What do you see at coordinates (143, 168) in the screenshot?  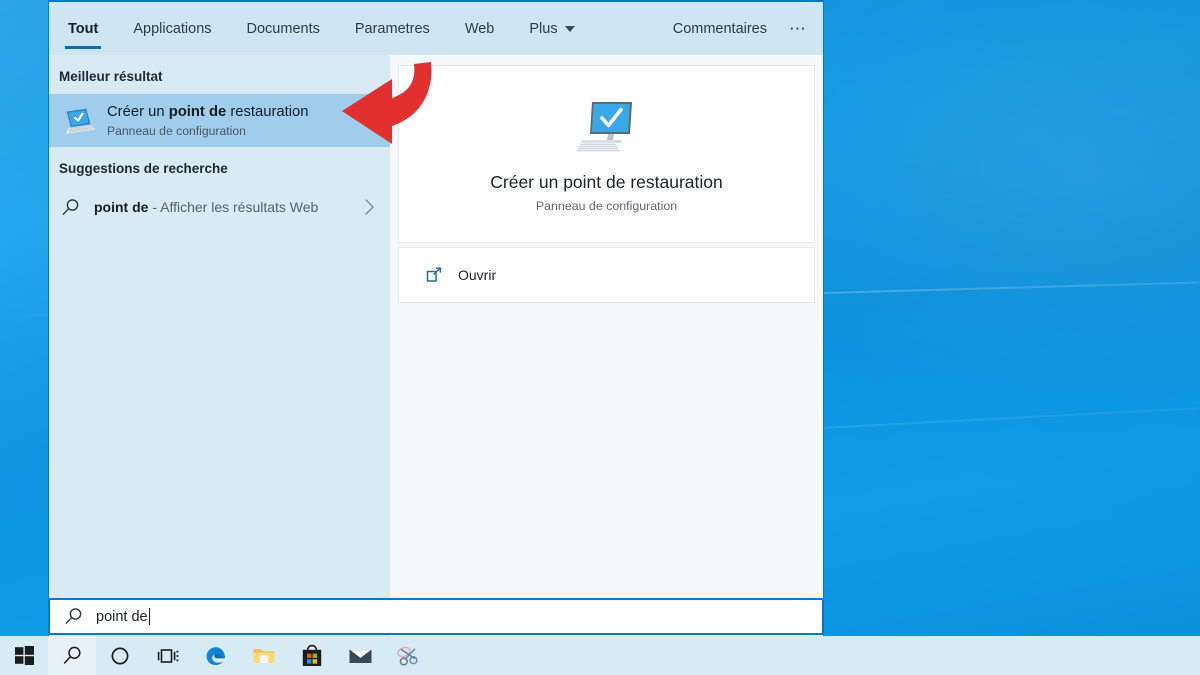 I see `suggestions-header: Suggestions de recherche` at bounding box center [143, 168].